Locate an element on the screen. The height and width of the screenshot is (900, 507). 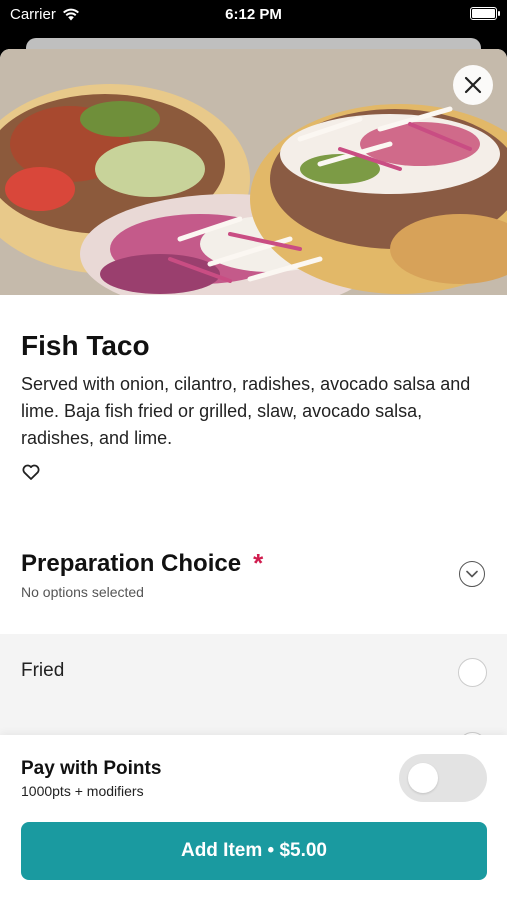
preparation-section-title: Preparation Choice * is located at coordinates (142, 563).